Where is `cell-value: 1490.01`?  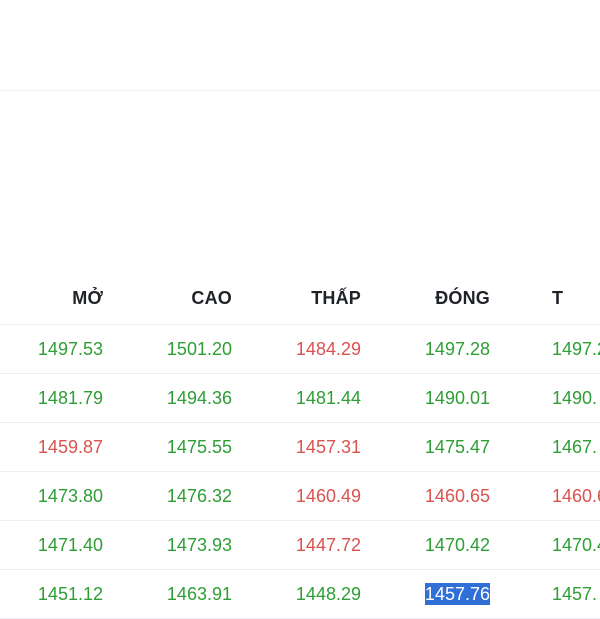
cell-value: 1490.01 is located at coordinates (457, 397).